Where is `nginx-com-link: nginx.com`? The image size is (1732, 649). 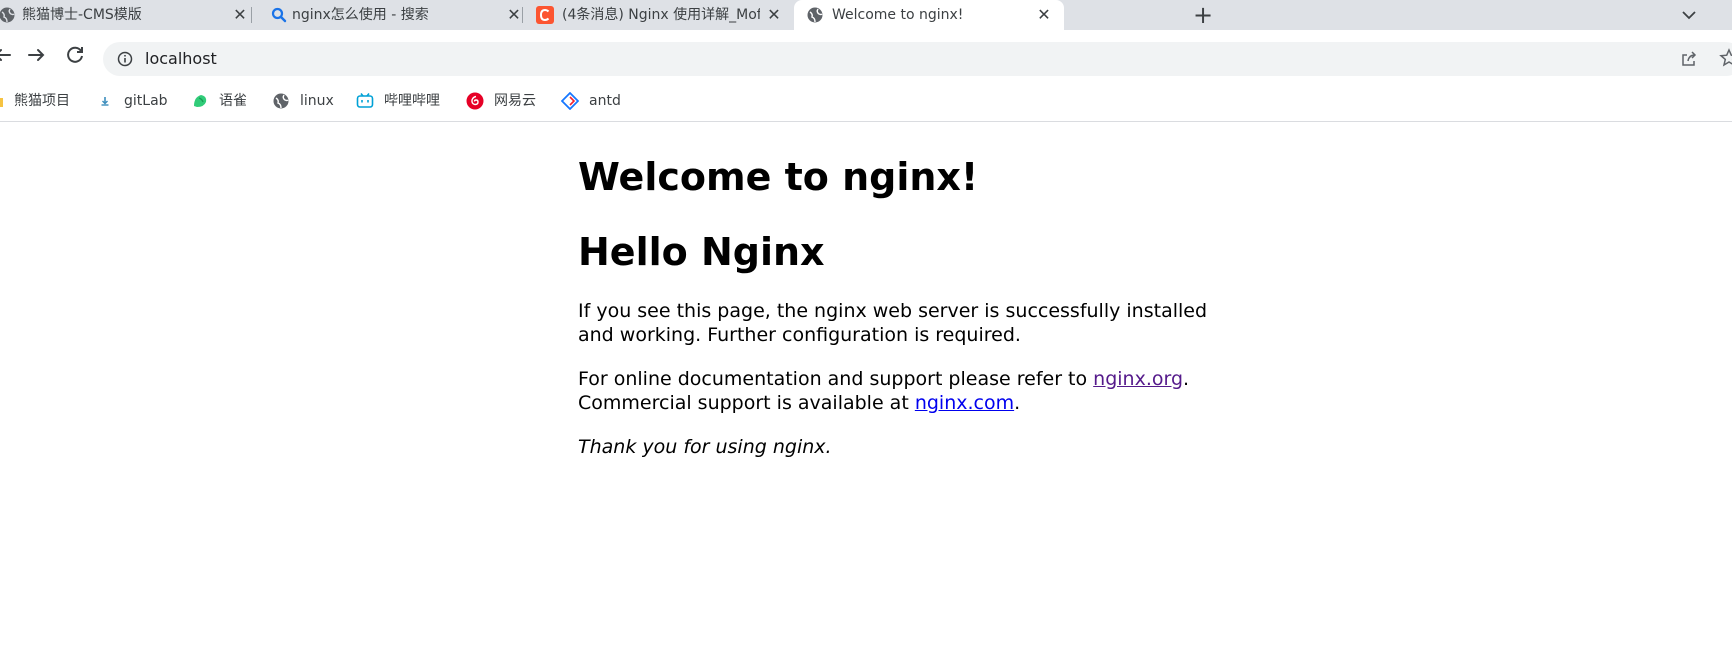 nginx-com-link: nginx.com is located at coordinates (964, 403).